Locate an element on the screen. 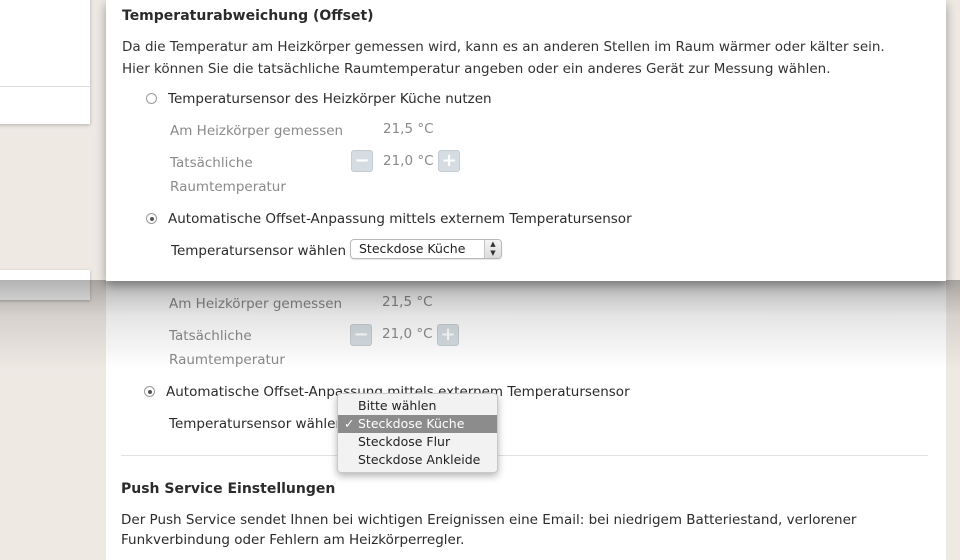  actual-temp-label-line2: Raumtemperatur is located at coordinates (228, 187).